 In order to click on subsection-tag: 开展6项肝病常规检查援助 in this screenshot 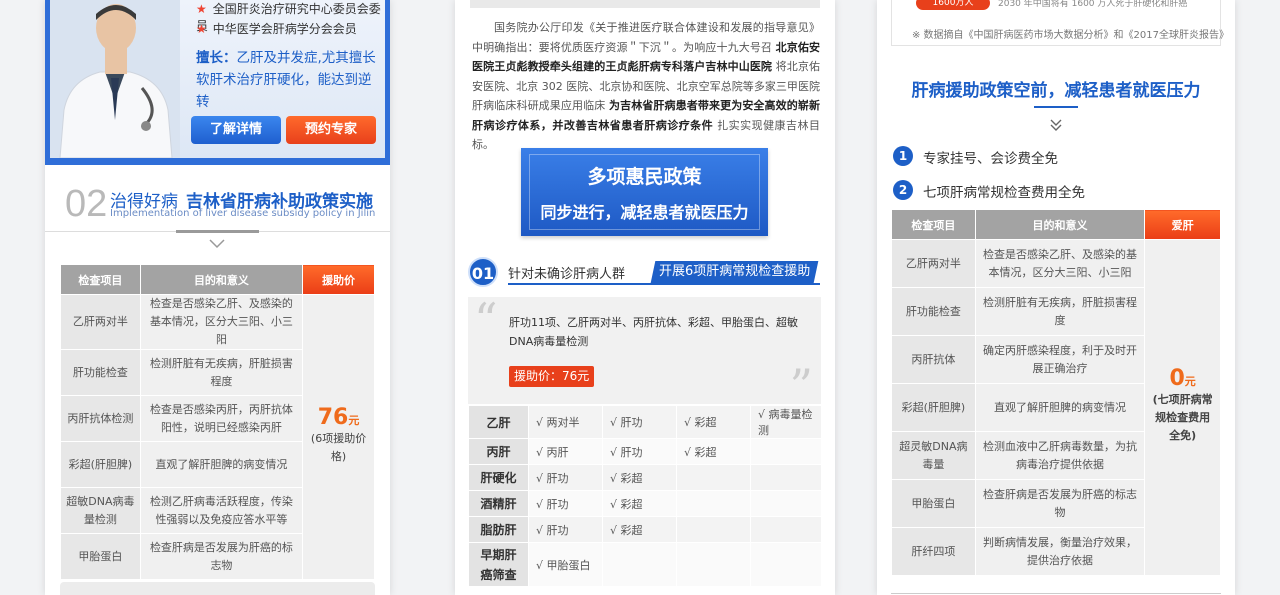, I will do `click(734, 272)`.